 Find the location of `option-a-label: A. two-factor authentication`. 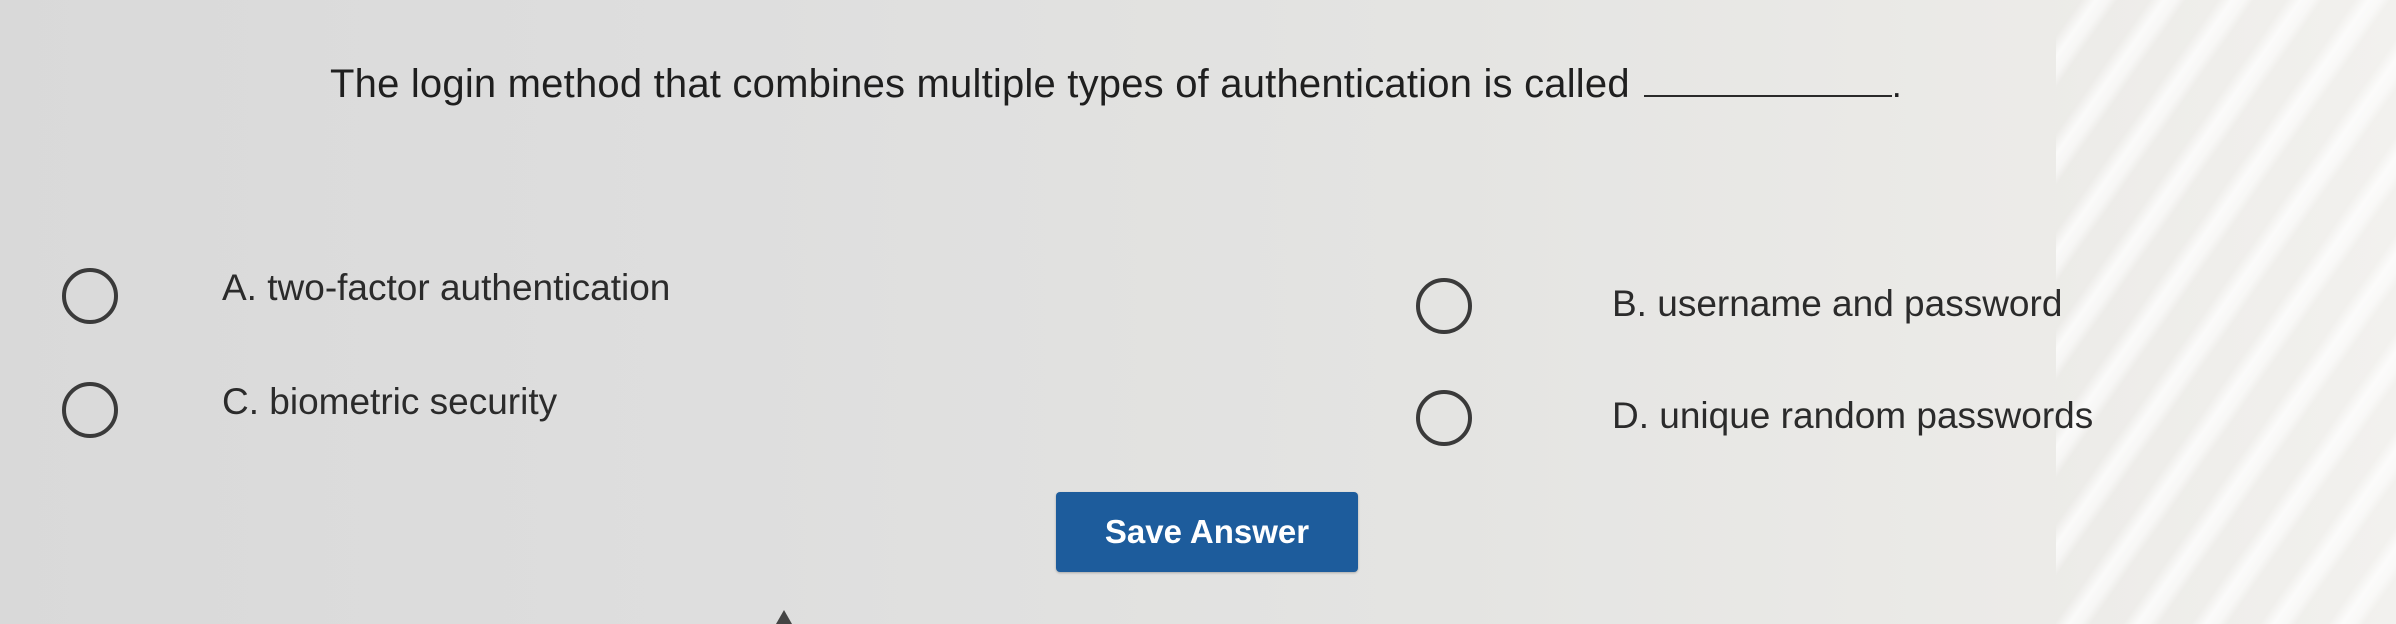

option-a-label: A. two-factor authentication is located at coordinates (446, 287).